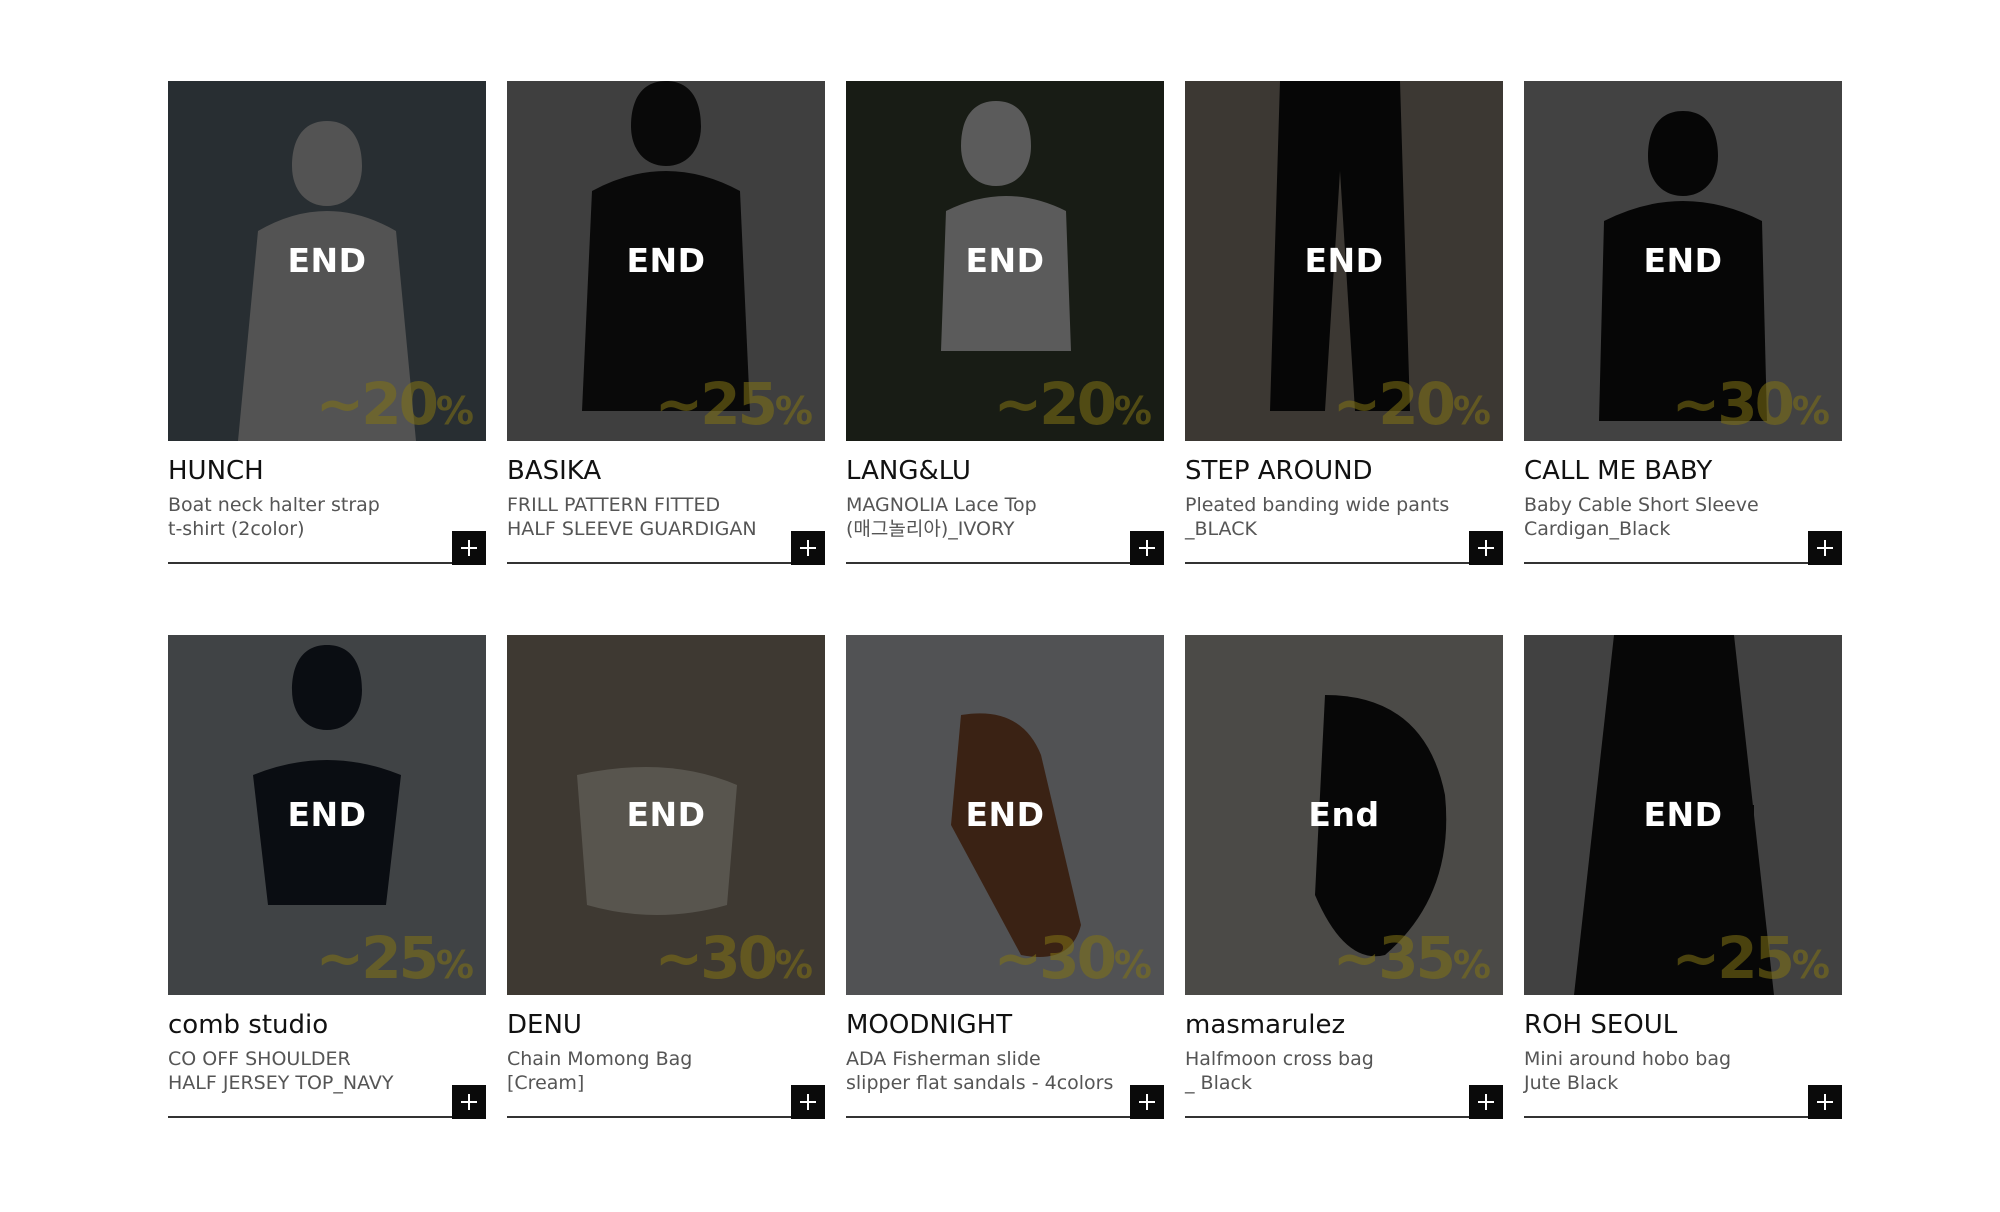 This screenshot has height=1212, width=2000. Describe the element at coordinates (1411, 958) in the screenshot. I see `discount-badge: ~35%` at that location.